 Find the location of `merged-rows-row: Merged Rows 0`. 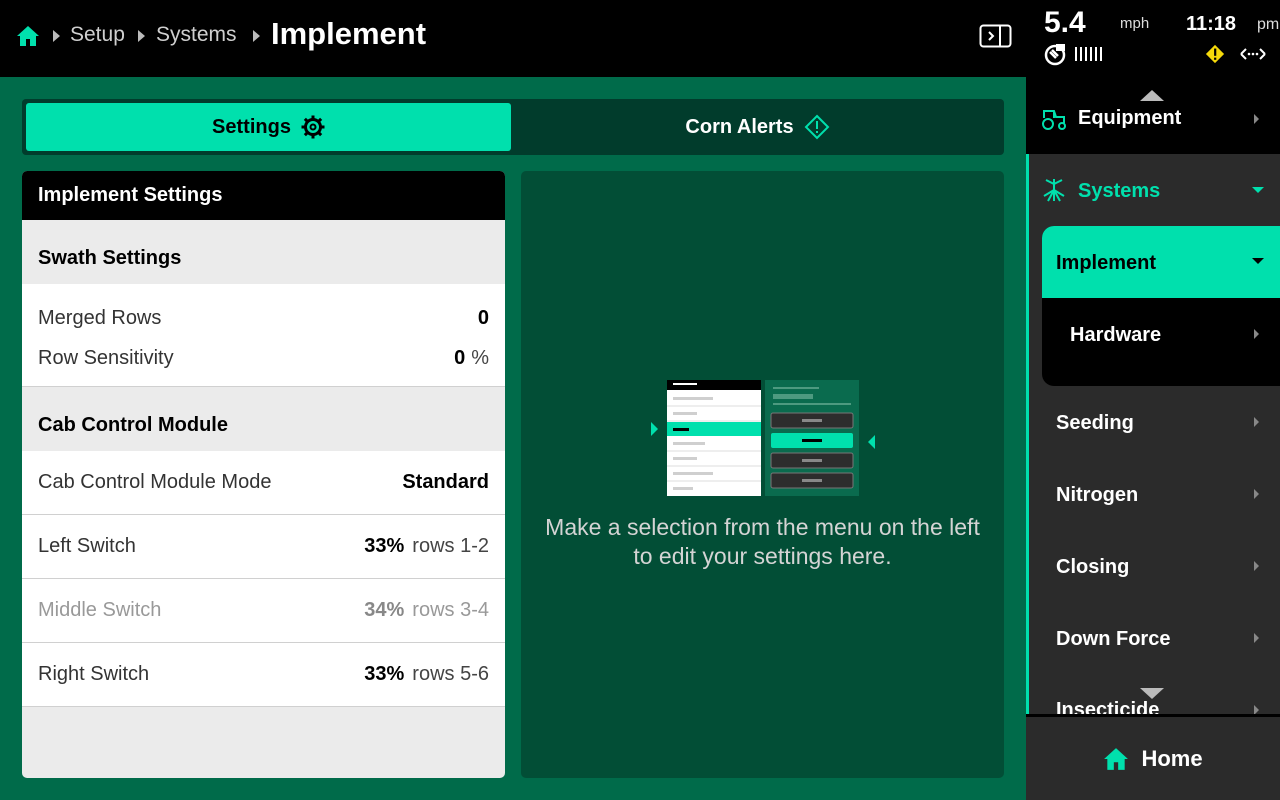

merged-rows-row: Merged Rows 0 is located at coordinates (263, 316).